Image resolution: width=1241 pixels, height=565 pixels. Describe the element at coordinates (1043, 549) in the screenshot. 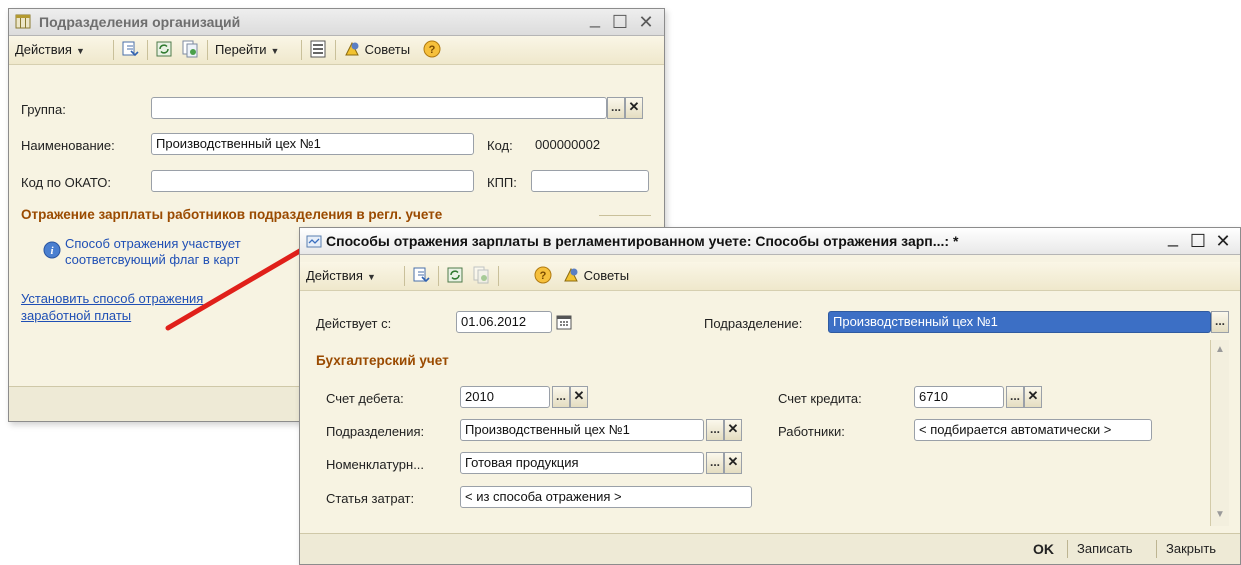

I see `ok-button: OK` at that location.